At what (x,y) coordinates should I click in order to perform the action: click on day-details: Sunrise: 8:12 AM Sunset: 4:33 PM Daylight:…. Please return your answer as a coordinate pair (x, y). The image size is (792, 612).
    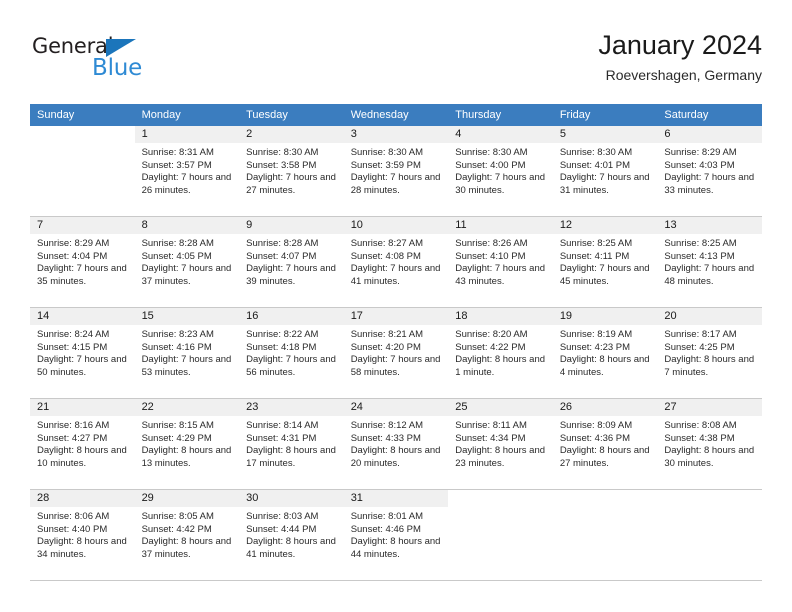
    Looking at the image, I should click on (396, 443).